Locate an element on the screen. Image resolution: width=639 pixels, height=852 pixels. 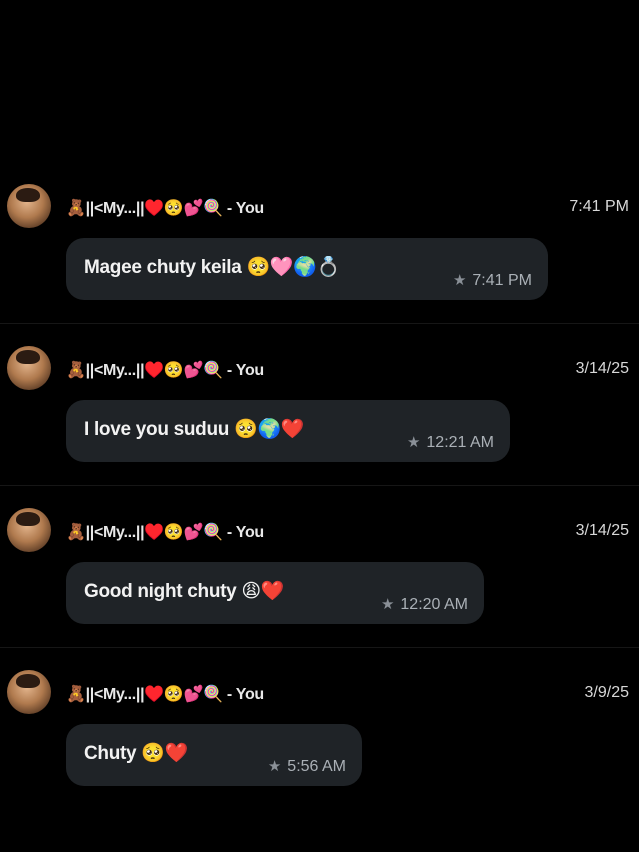
message-bubble: I love you suduu 🥺🌍❤️ ★ 12:21 AM is located at coordinates (288, 431).